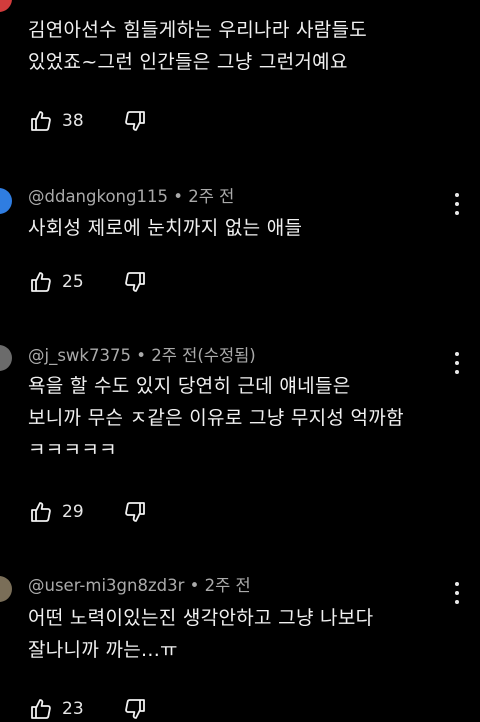 The width and height of the screenshot is (480, 722). Describe the element at coordinates (103, 650) in the screenshot. I see `comment-line: 잘나니까 까는...ㅠ` at that location.